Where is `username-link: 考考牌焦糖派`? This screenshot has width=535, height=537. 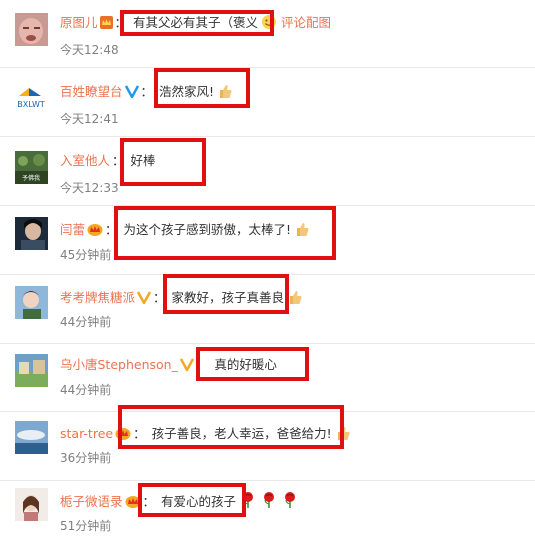 username-link: 考考牌焦糖派 is located at coordinates (97, 297).